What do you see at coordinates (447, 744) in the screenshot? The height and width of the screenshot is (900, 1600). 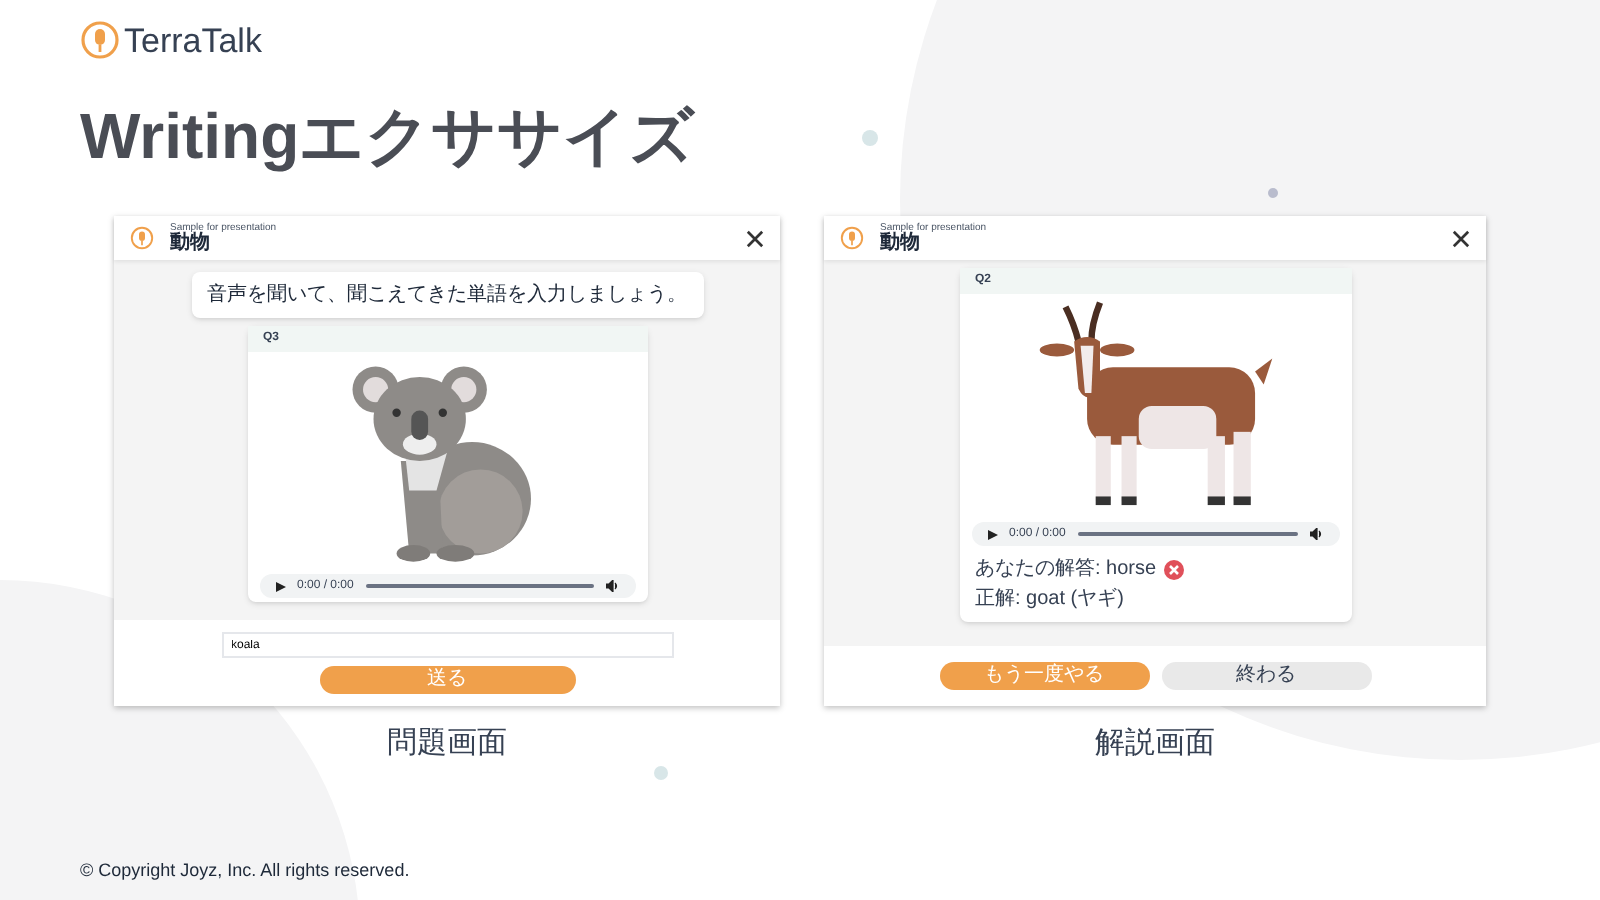 I see `screen-caption: 問題画面` at bounding box center [447, 744].